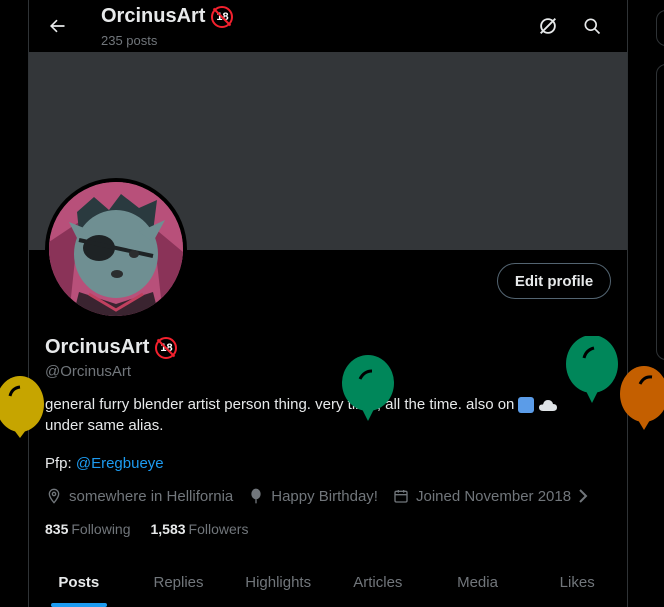 This screenshot has height=607, width=664. I want to click on avatar-image, so click(116, 249).